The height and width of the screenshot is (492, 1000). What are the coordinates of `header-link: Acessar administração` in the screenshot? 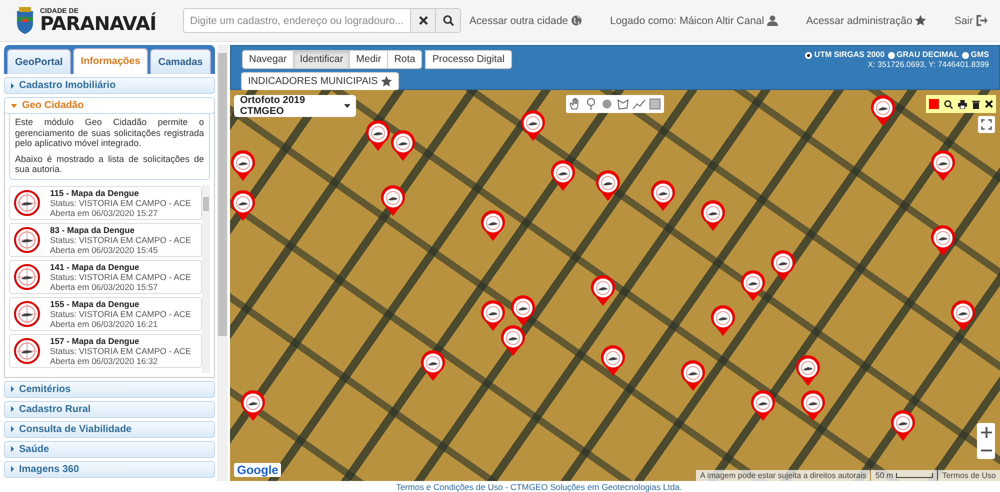 It's located at (866, 20).